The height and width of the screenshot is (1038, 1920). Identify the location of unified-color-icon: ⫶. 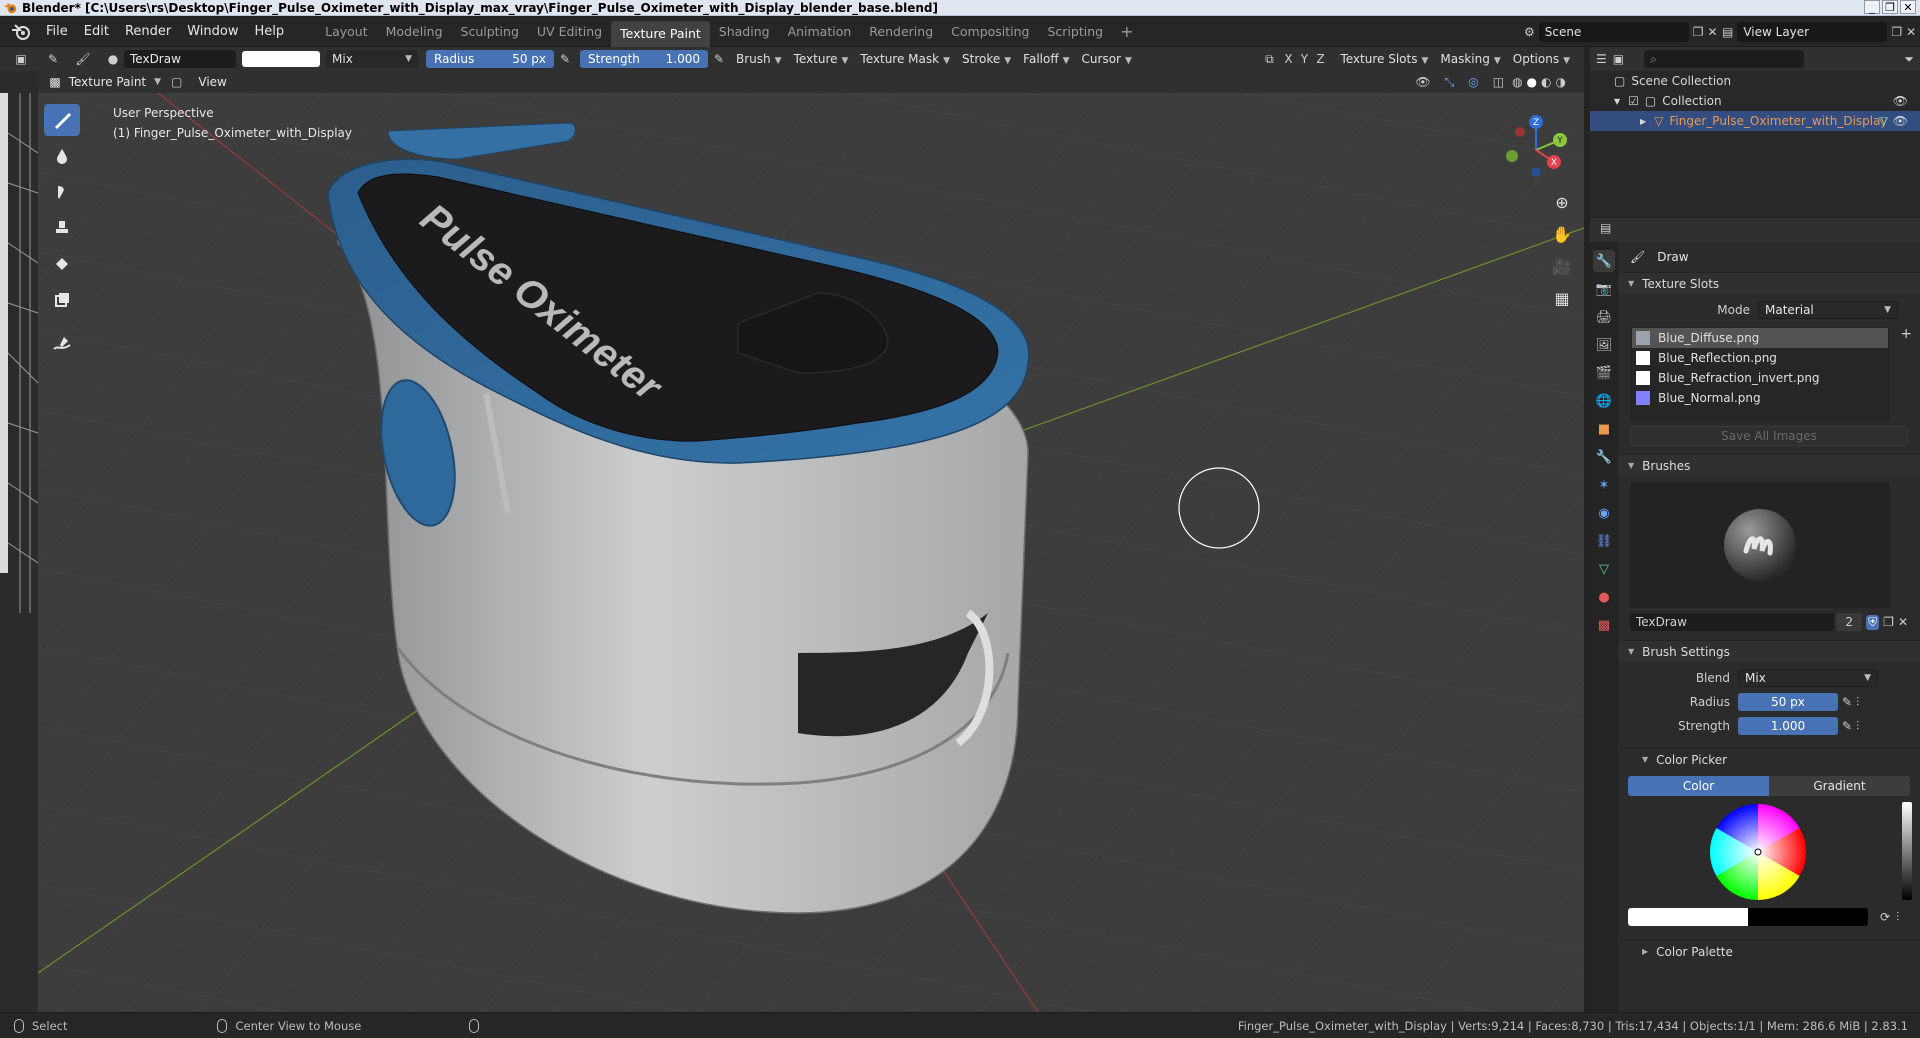
(1897, 917).